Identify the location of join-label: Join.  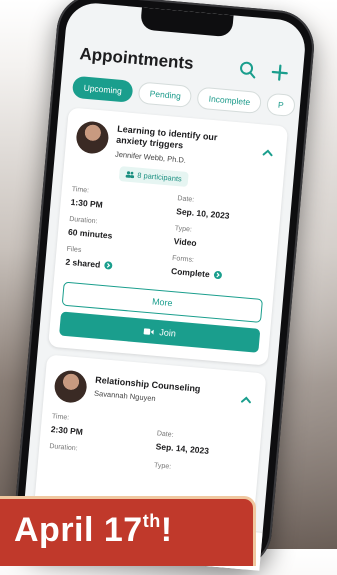
(168, 333).